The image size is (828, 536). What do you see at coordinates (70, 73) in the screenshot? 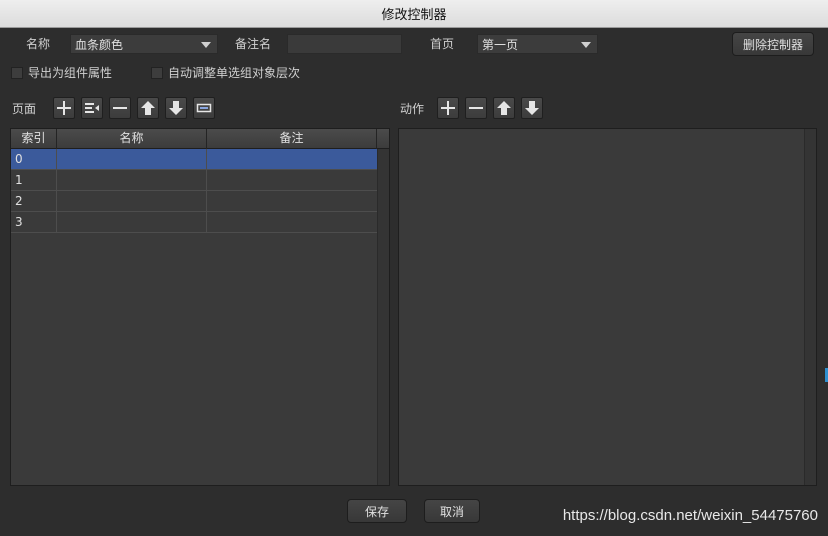
I see `export-as-property-label: 导出为组件属性` at bounding box center [70, 73].